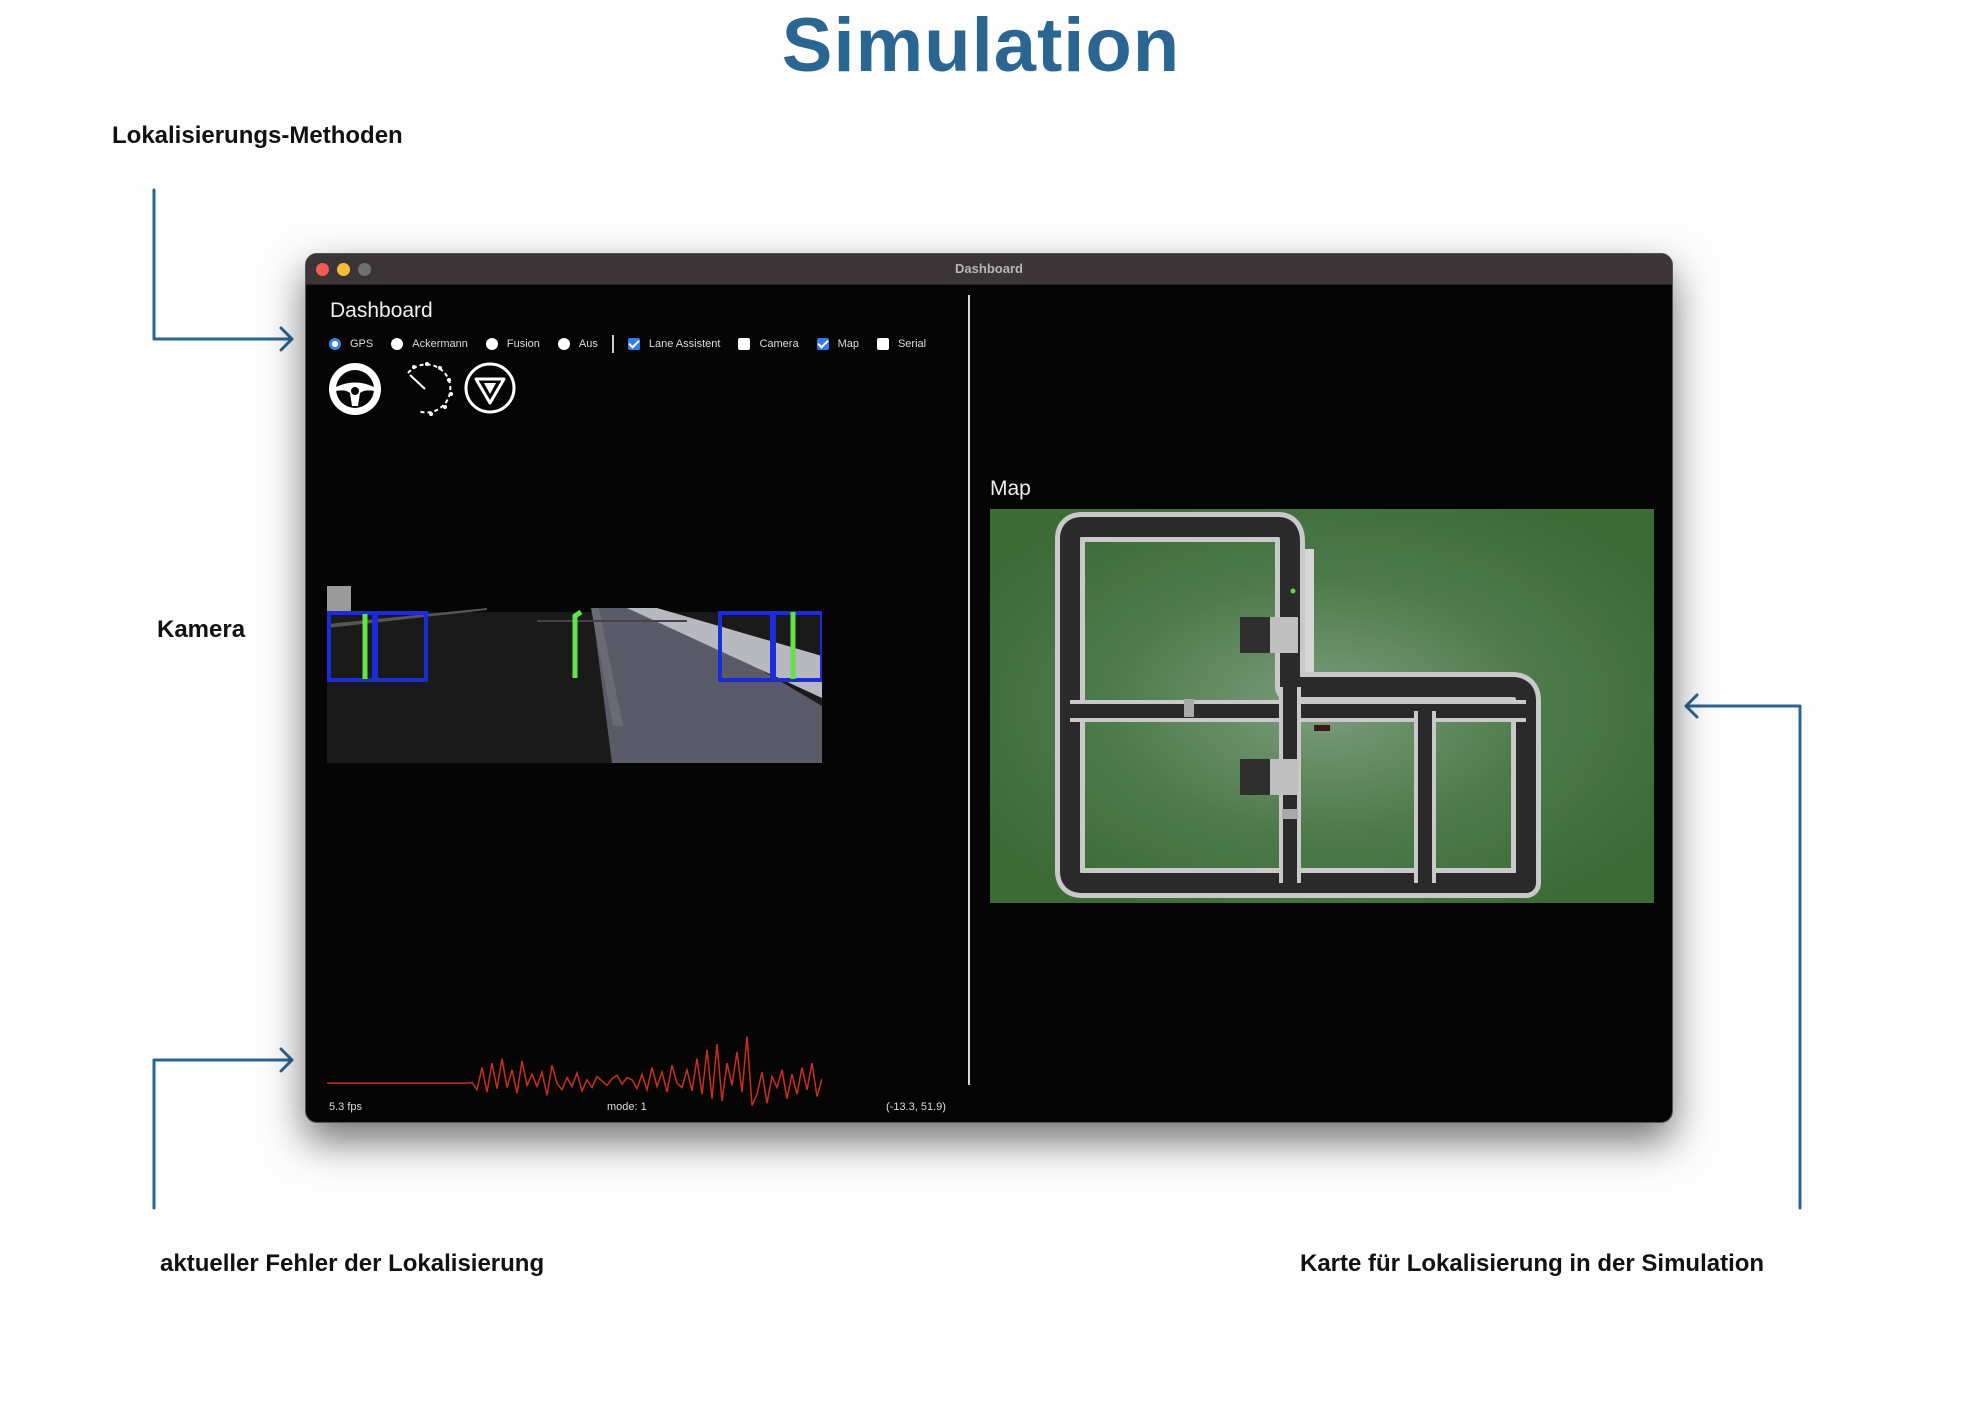 The height and width of the screenshot is (1406, 1962). I want to click on radio-label: GPS, so click(362, 344).